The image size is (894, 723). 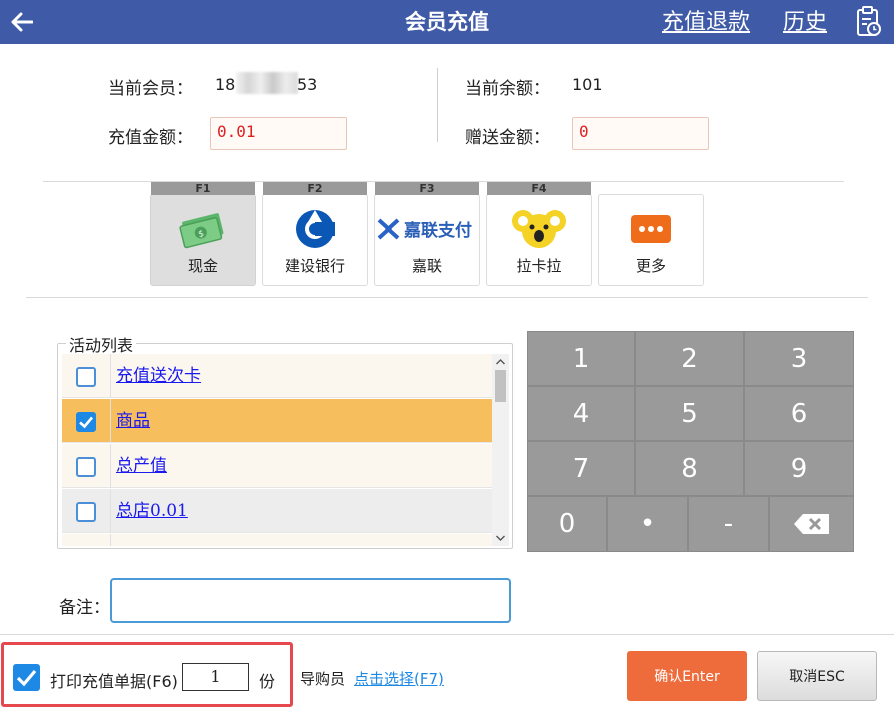 What do you see at coordinates (310, 600) in the screenshot?
I see `remark-input` at bounding box center [310, 600].